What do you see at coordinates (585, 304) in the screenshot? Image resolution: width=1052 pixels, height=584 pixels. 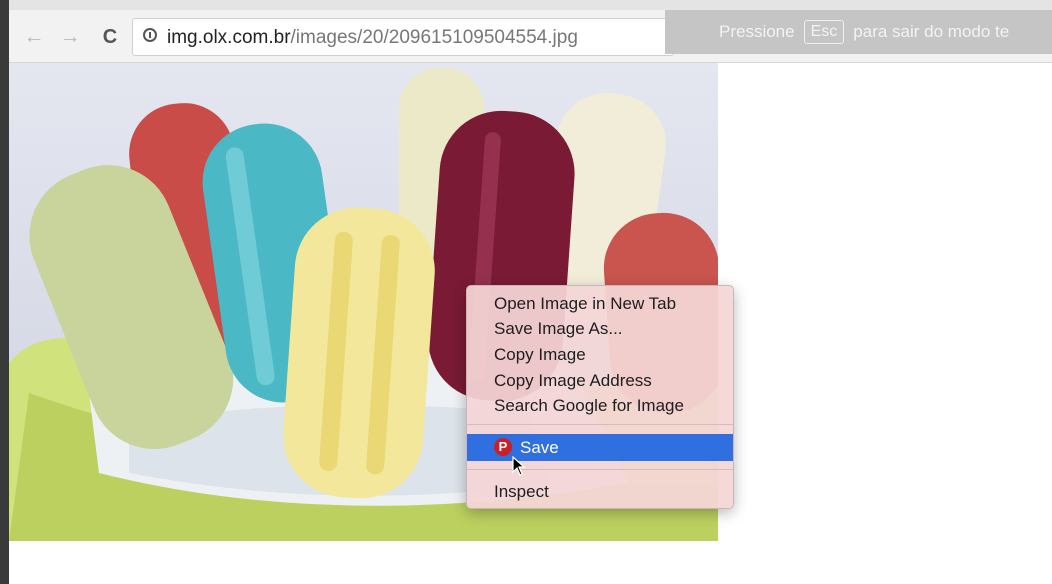 I see `menu-item-open-image-new-tab: Open Image in New Tab` at bounding box center [585, 304].